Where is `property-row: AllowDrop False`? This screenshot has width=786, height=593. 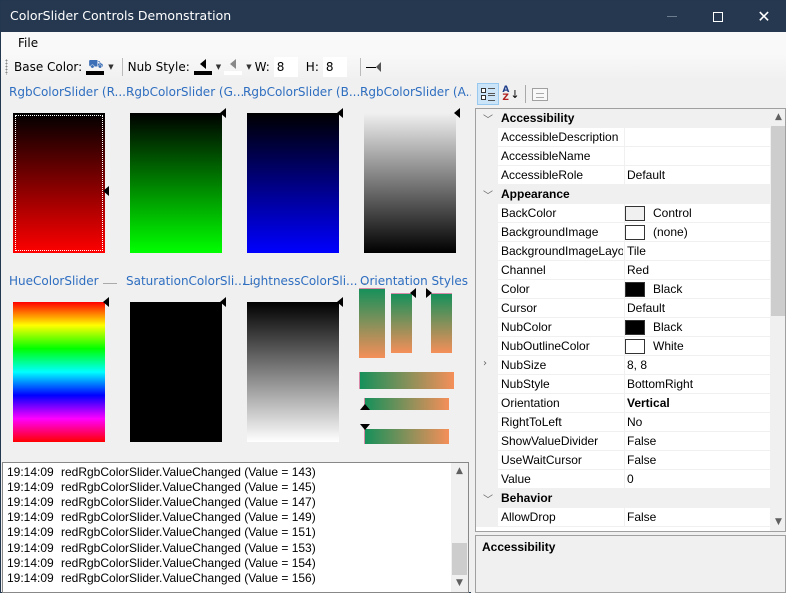
property-row: AllowDrop False is located at coordinates (623, 517).